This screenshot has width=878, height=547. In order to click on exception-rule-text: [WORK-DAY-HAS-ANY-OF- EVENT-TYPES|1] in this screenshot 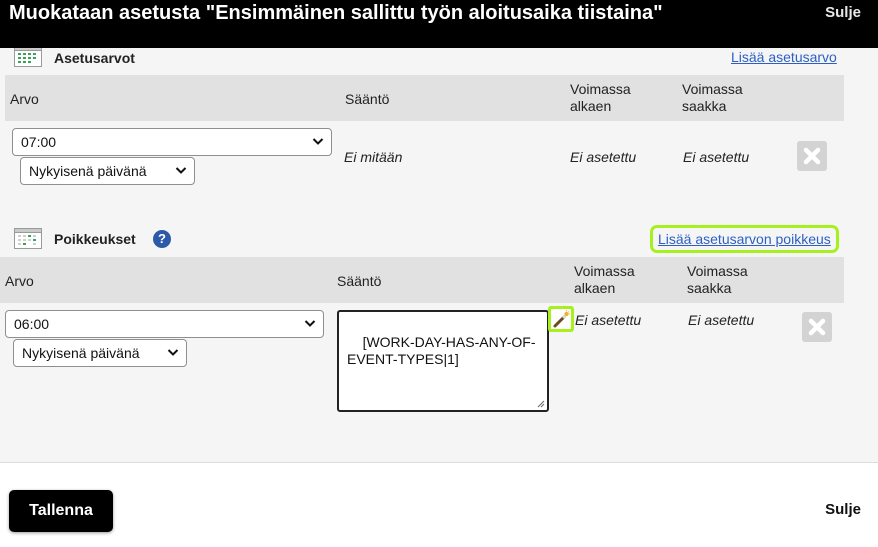, I will do `click(441, 350)`.